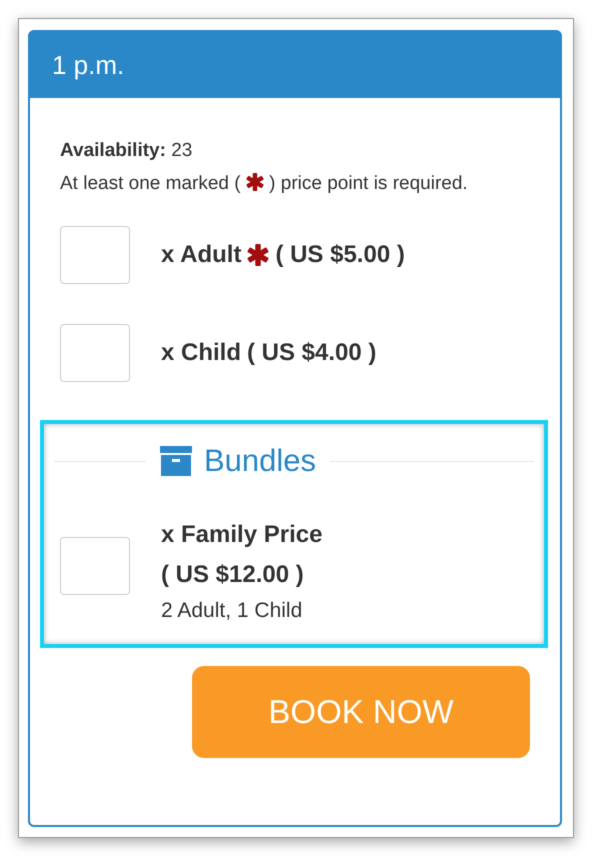  Describe the element at coordinates (311, 353) in the screenshot. I see `price-point-price: ( US $4.00 )` at that location.